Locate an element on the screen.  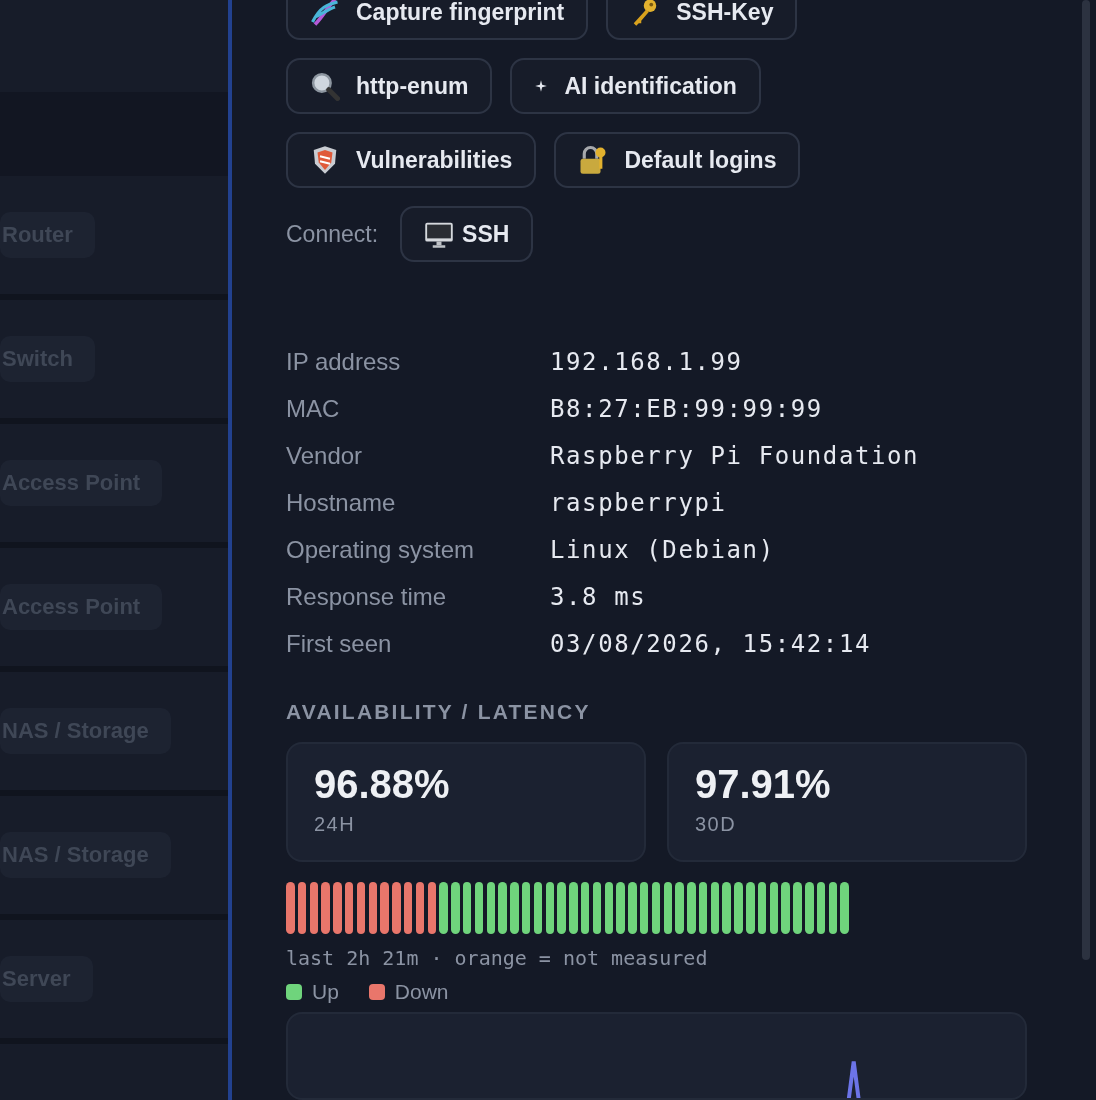
detail-value: 192.168.1.99 is located at coordinates (647, 362).